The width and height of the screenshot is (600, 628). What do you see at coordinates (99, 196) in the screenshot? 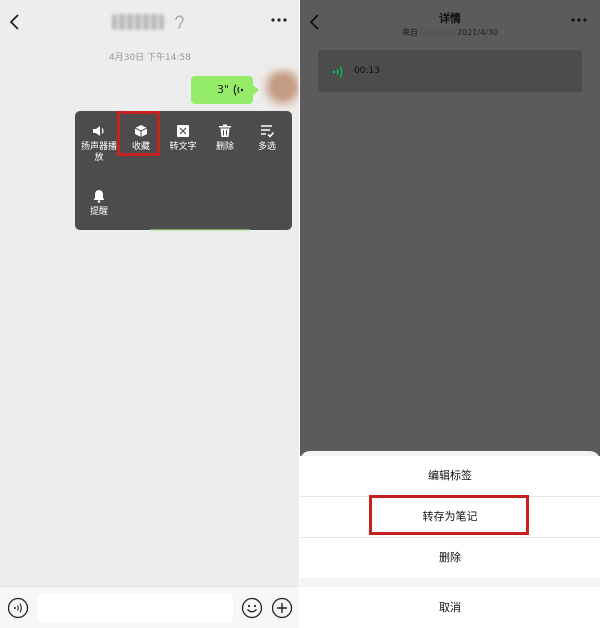
I see `bell-icon` at bounding box center [99, 196].